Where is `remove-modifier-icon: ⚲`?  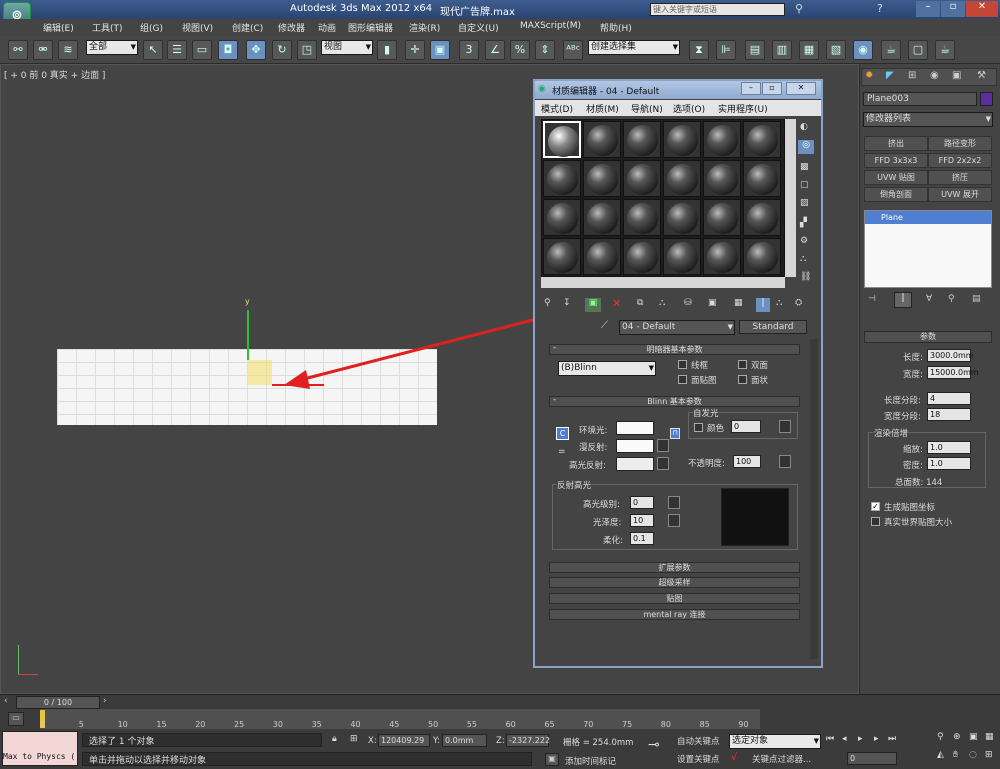
remove-modifier-icon: ⚲ is located at coordinates (951, 299).